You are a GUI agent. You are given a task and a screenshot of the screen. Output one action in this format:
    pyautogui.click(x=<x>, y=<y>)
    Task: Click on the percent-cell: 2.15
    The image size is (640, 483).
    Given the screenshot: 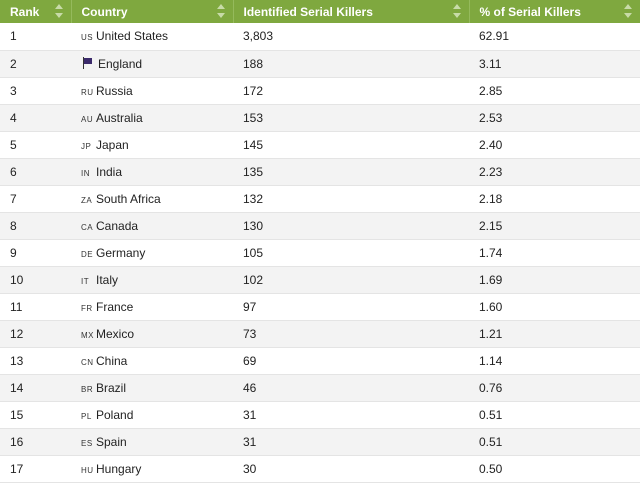 What is the action you would take?
    pyautogui.click(x=491, y=225)
    